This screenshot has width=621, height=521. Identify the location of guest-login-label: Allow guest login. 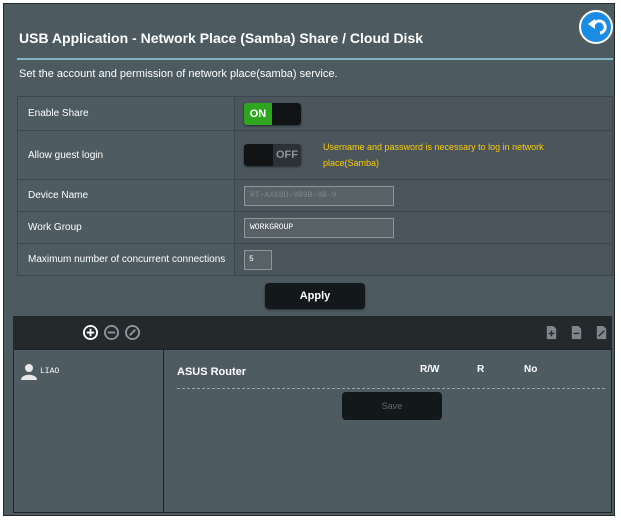
(126, 155).